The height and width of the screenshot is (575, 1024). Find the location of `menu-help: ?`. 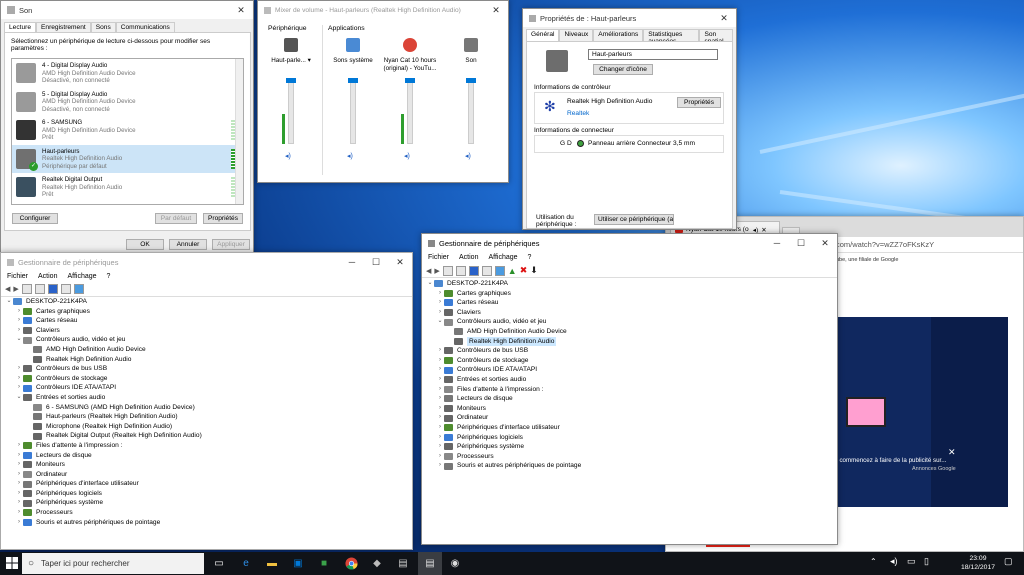

menu-help: ? is located at coordinates (530, 257).